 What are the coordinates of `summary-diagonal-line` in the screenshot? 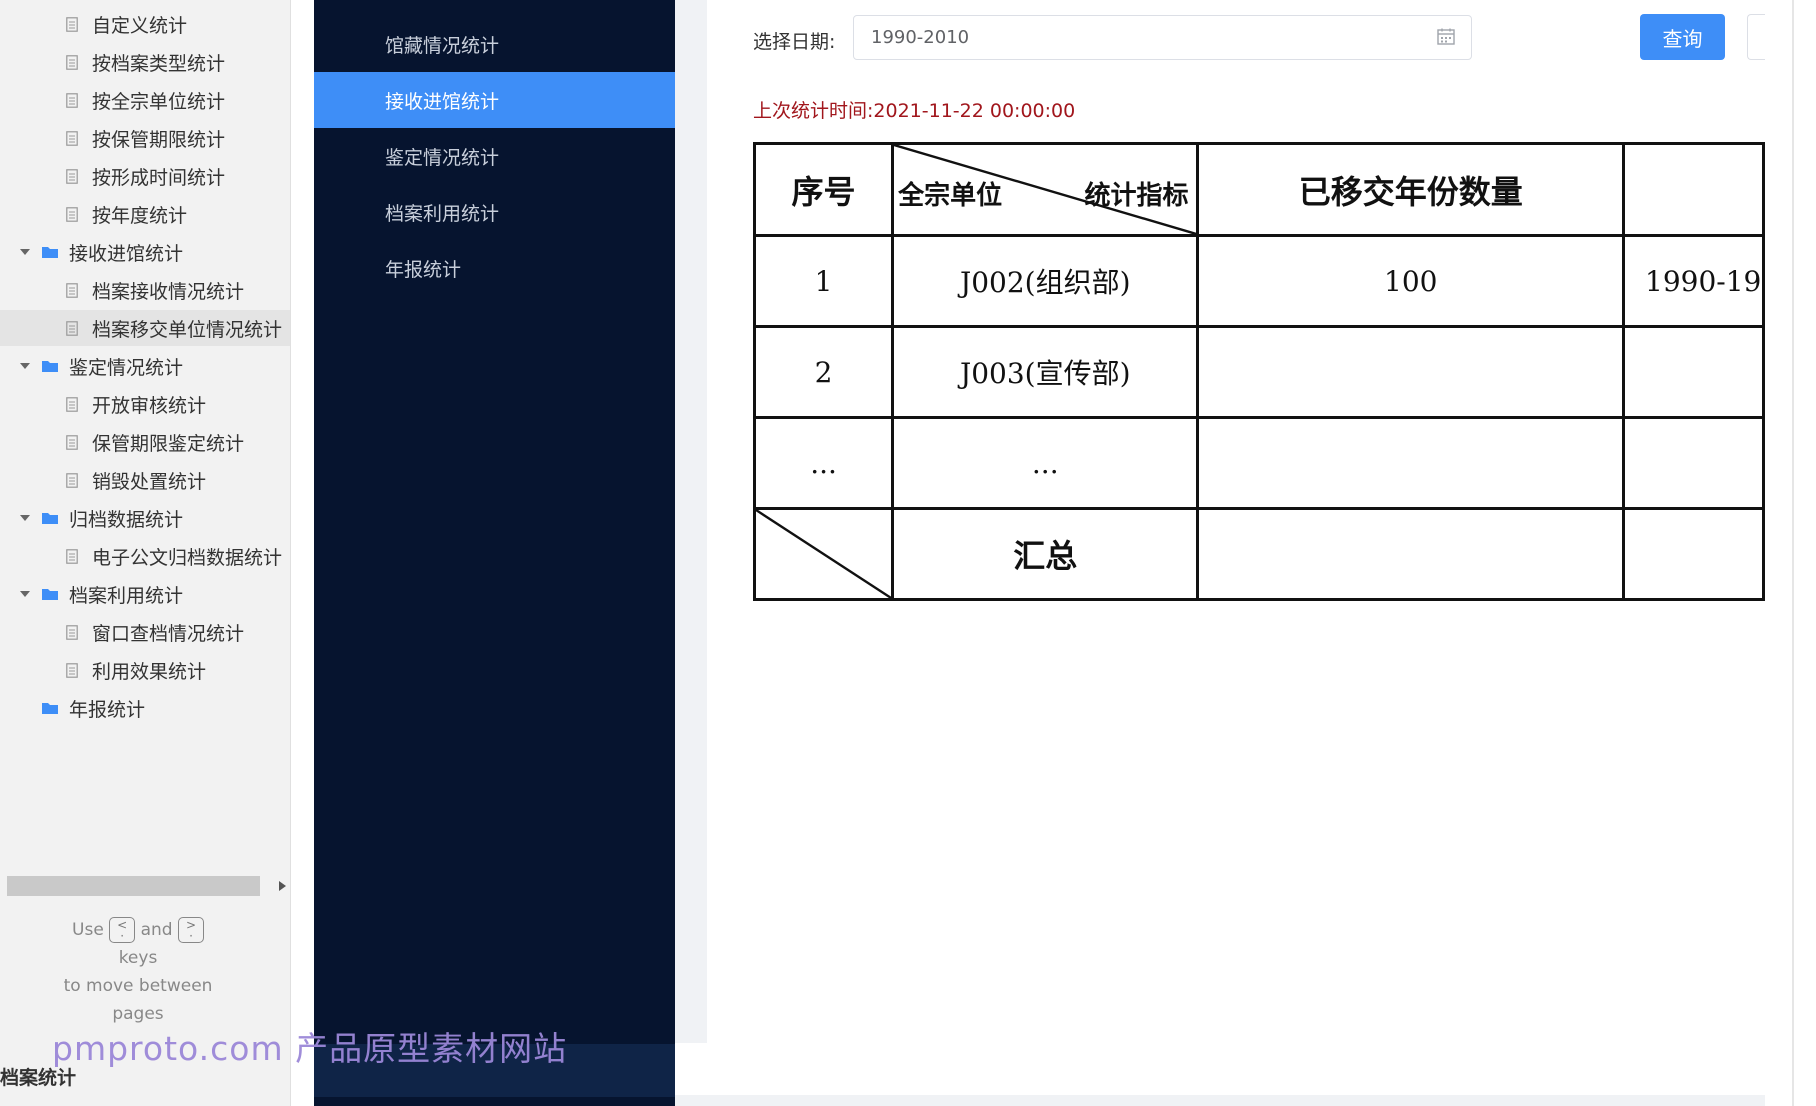 It's located at (824, 554).